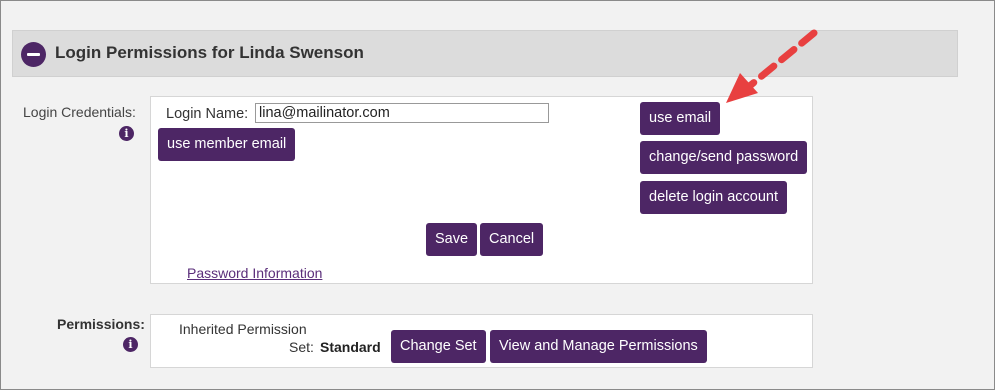 The height and width of the screenshot is (390, 995). Describe the element at coordinates (512, 239) in the screenshot. I see `cancel-button: Cancel` at that location.